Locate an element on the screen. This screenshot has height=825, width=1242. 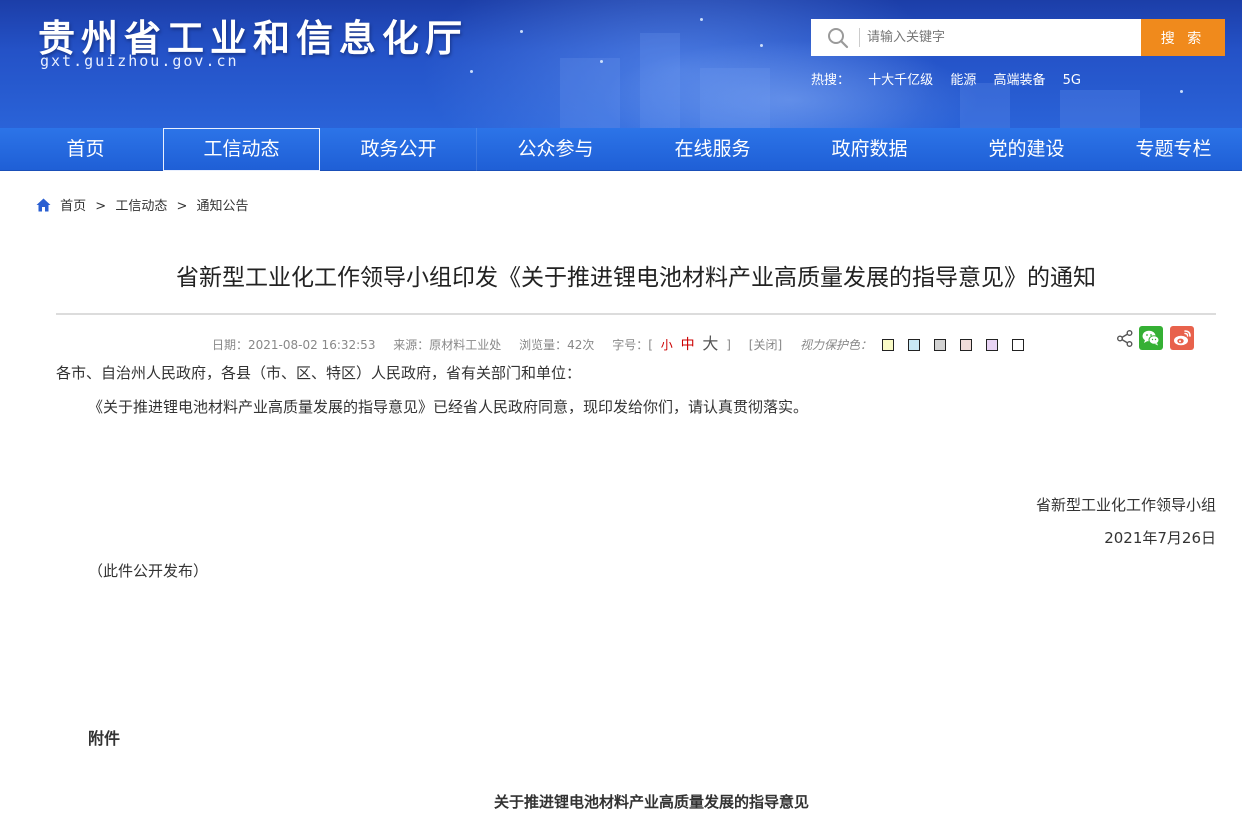
hot-search-link: 高端装备 is located at coordinates (1019, 80).